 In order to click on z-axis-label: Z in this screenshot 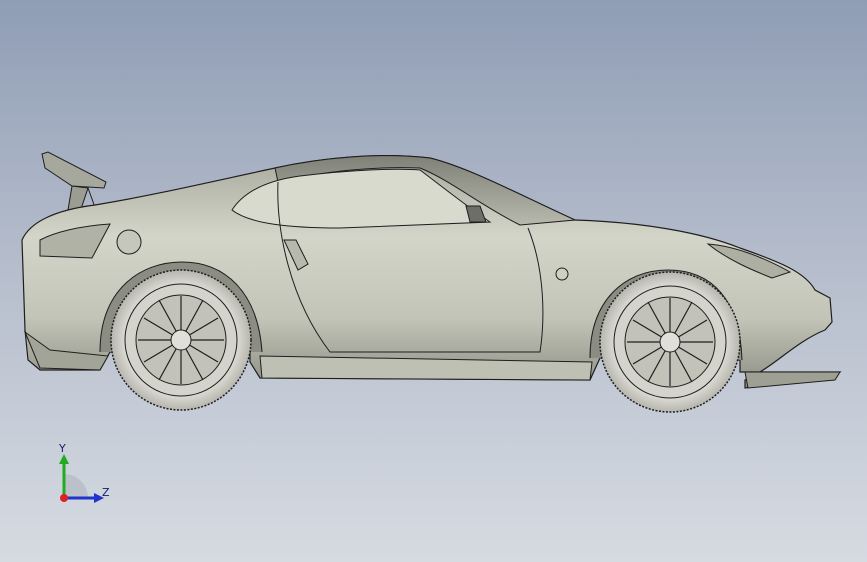, I will do `click(106, 492)`.